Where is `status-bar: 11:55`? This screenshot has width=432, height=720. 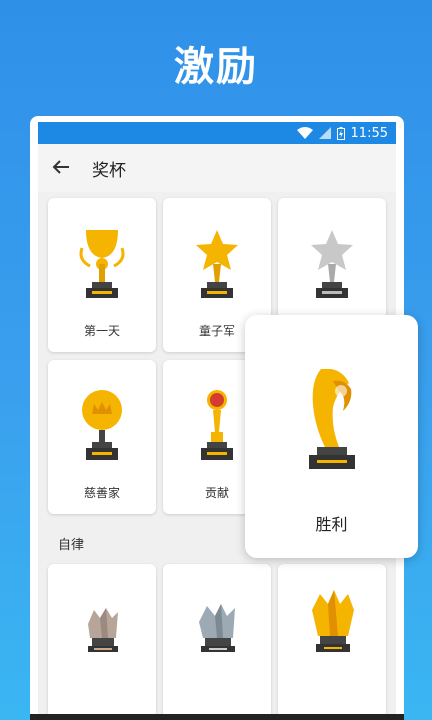
status-bar: 11:55 is located at coordinates (217, 133).